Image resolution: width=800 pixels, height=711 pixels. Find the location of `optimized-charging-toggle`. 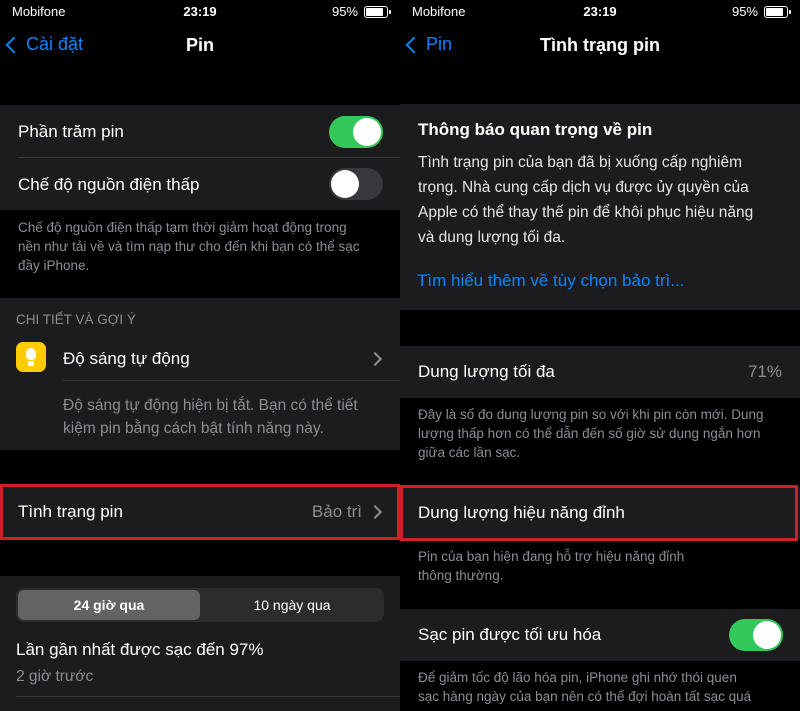

optimized-charging-toggle is located at coordinates (756, 635).